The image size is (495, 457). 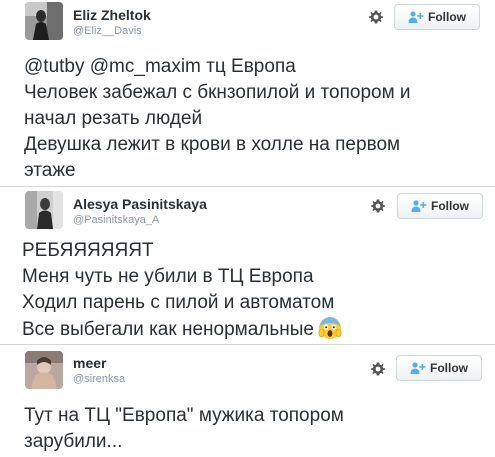 What do you see at coordinates (330, 328) in the screenshot?
I see `scream-face-icon` at bounding box center [330, 328].